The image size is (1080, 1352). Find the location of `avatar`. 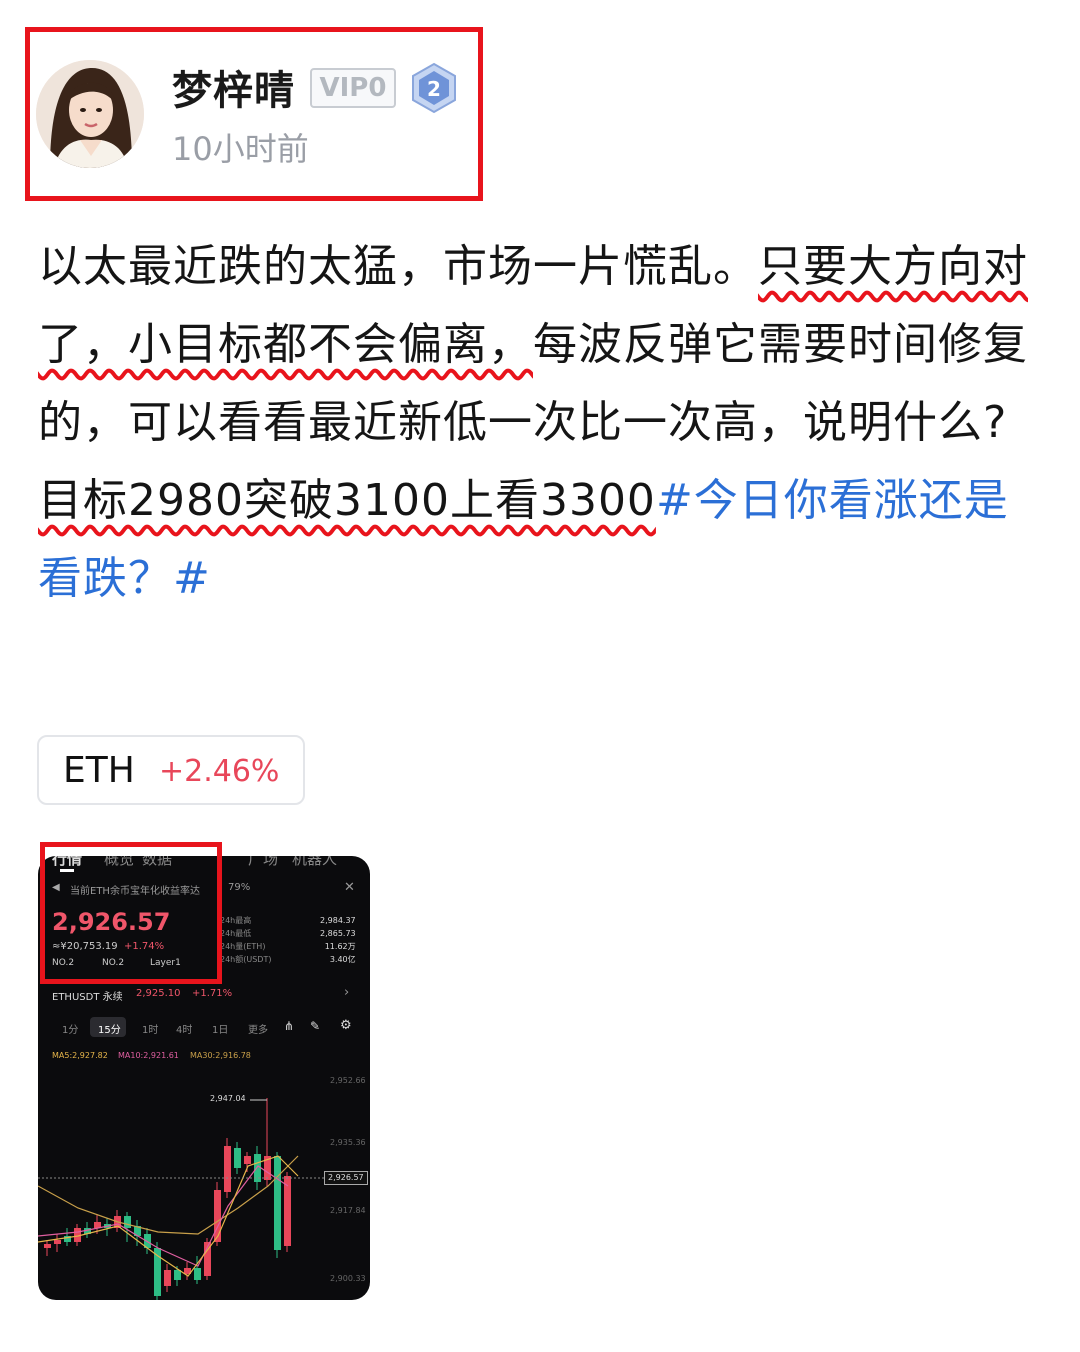

avatar is located at coordinates (90, 114).